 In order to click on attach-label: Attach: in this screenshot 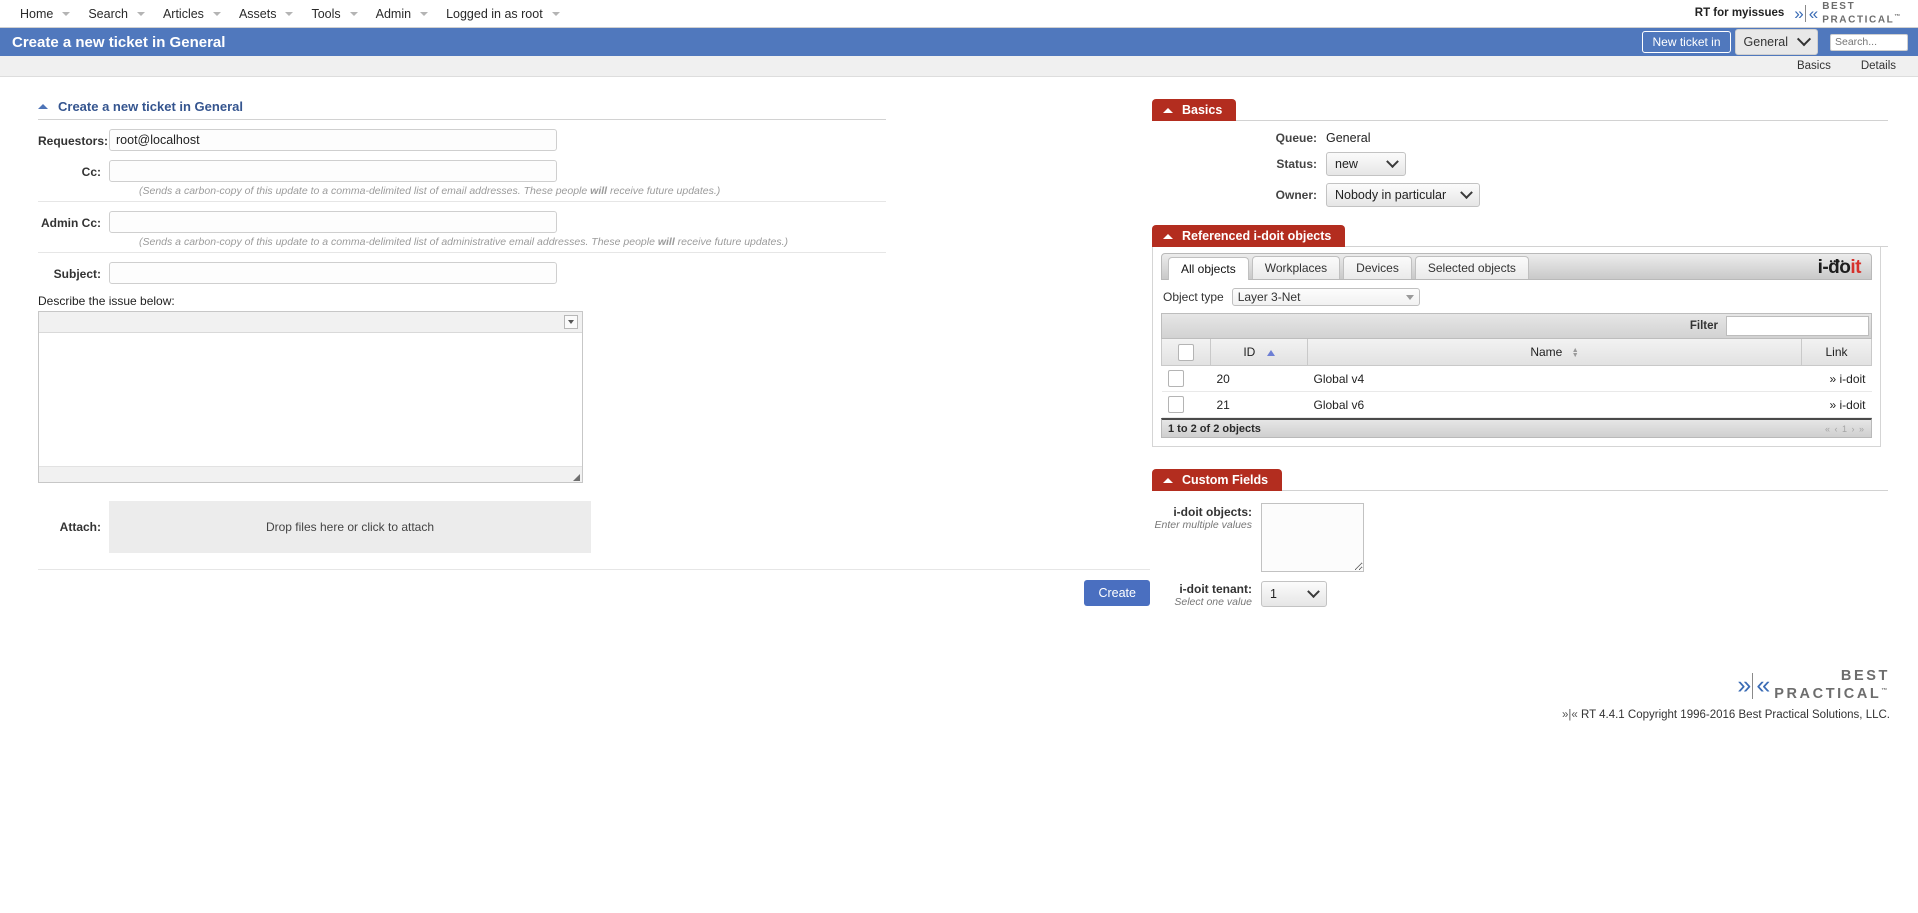, I will do `click(80, 527)`.